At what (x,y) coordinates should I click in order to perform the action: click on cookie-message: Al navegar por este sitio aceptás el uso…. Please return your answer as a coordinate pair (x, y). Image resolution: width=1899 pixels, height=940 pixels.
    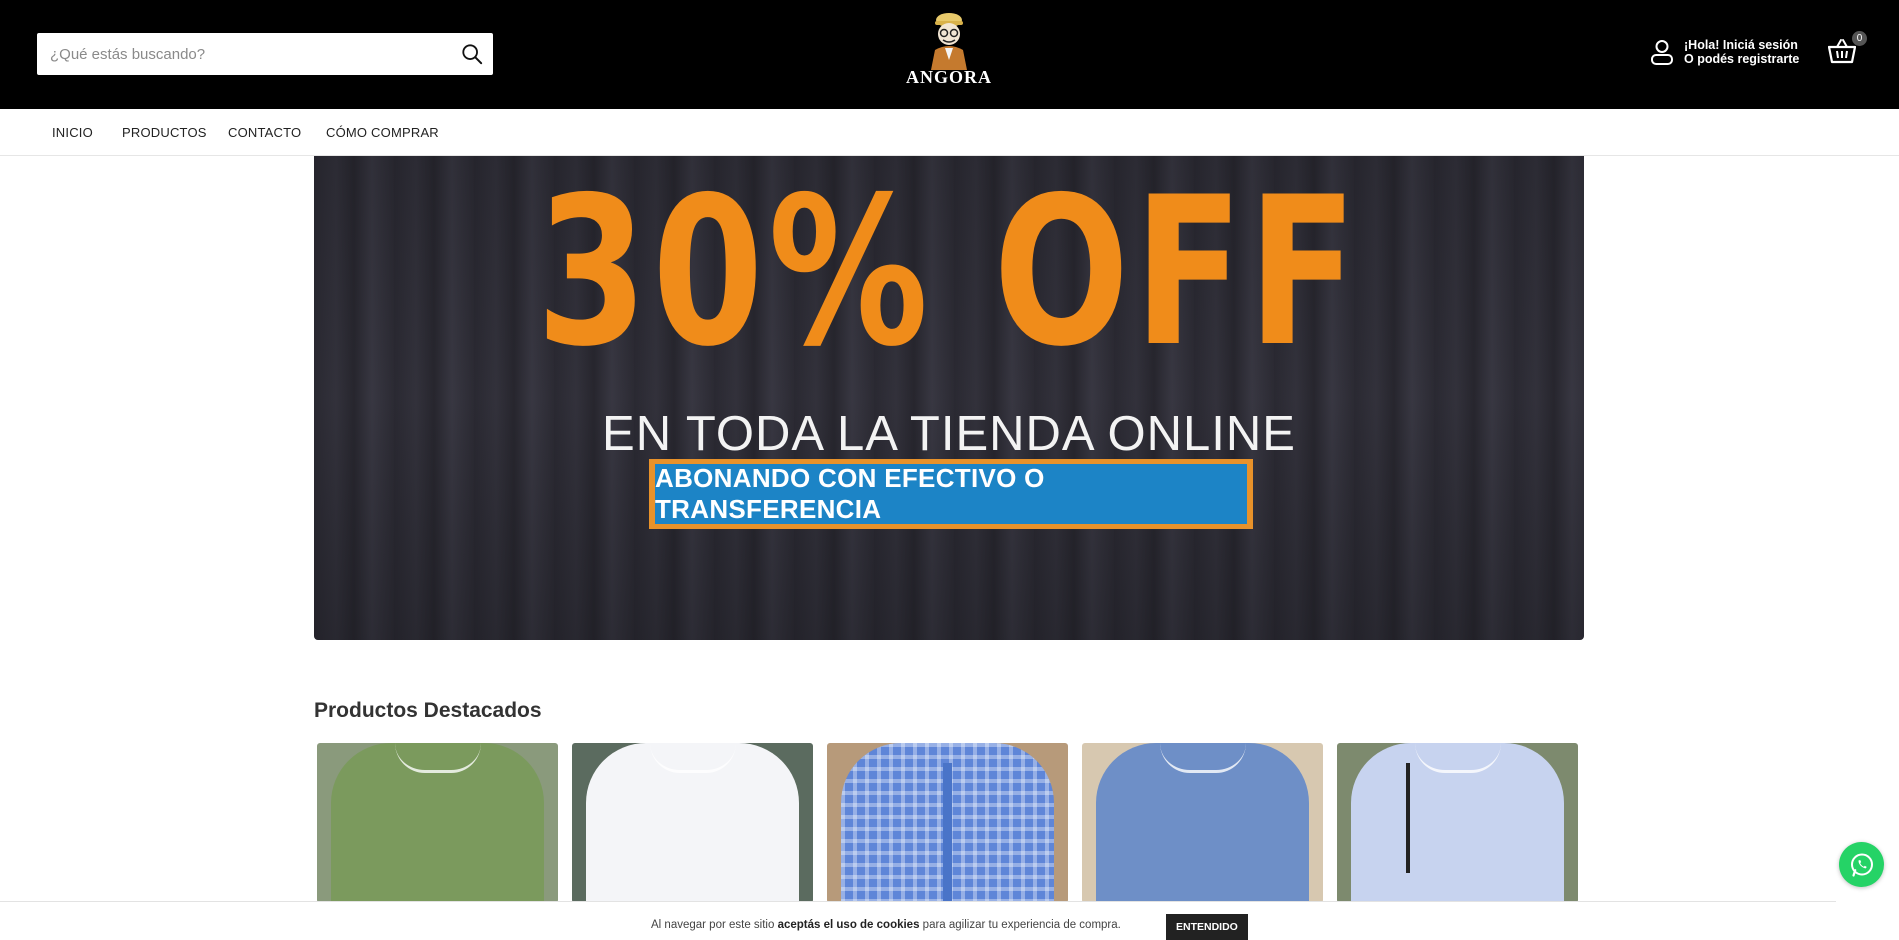
    Looking at the image, I should click on (886, 925).